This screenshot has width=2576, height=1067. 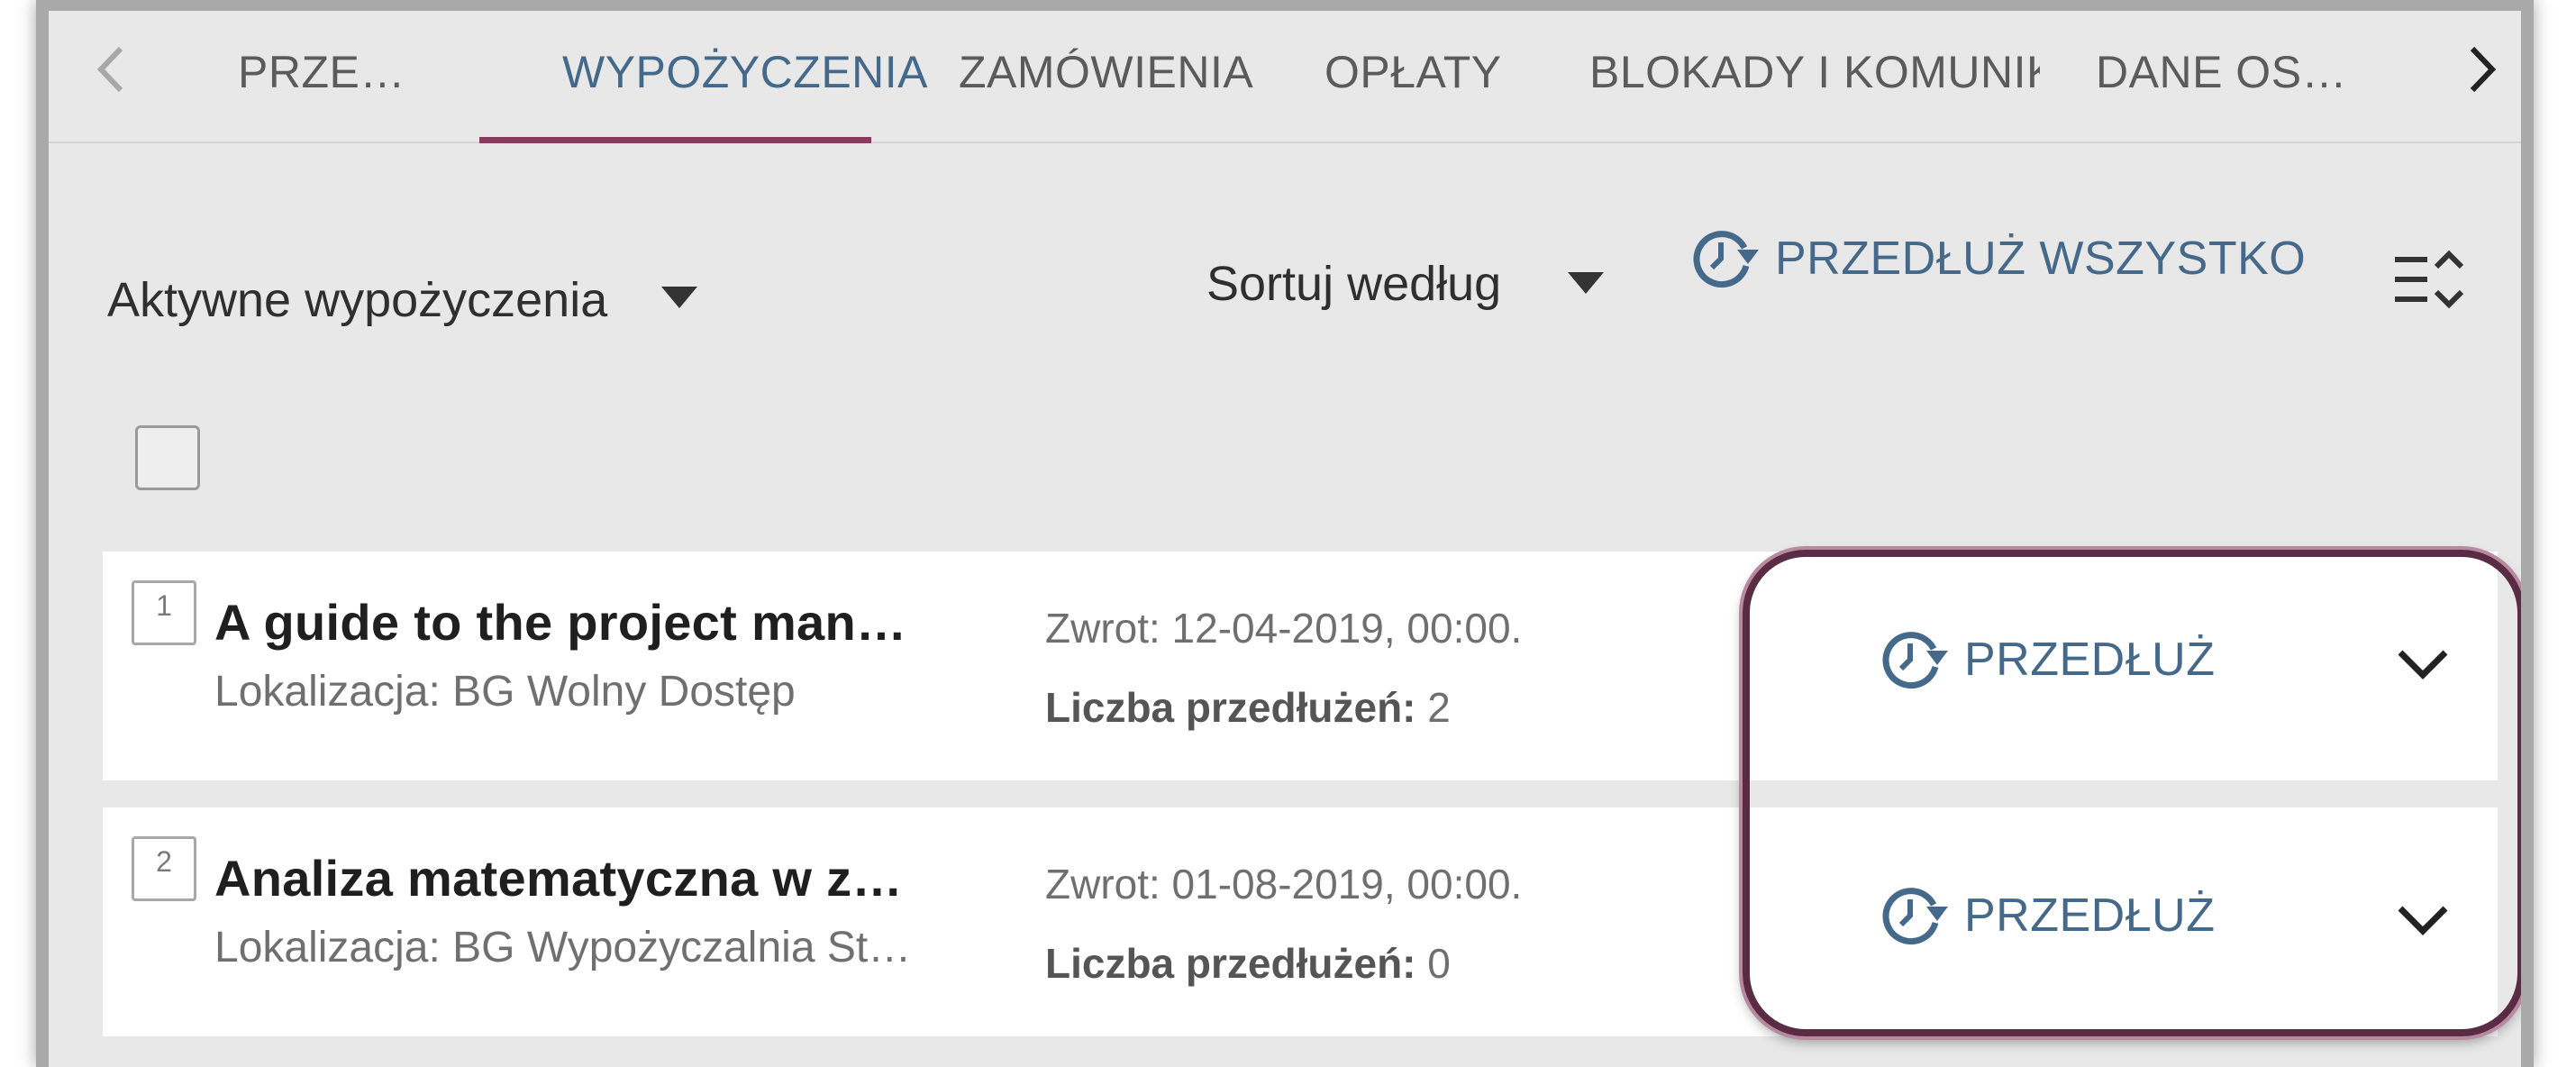 What do you see at coordinates (1284, 884) in the screenshot?
I see `loan-return-date: Zwrot: 01-08-2019, 00:00.` at bounding box center [1284, 884].